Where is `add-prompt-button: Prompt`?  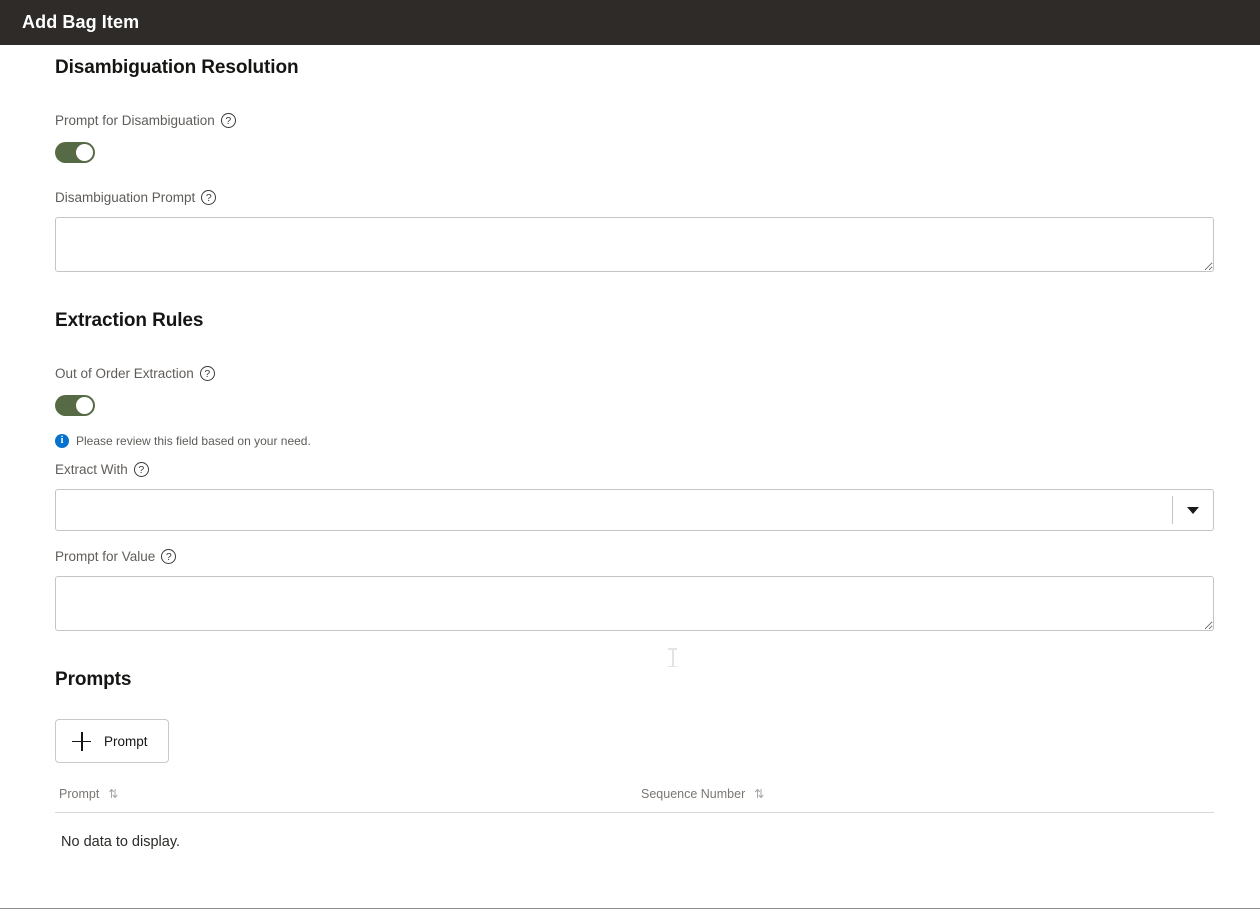 add-prompt-button: Prompt is located at coordinates (112, 741).